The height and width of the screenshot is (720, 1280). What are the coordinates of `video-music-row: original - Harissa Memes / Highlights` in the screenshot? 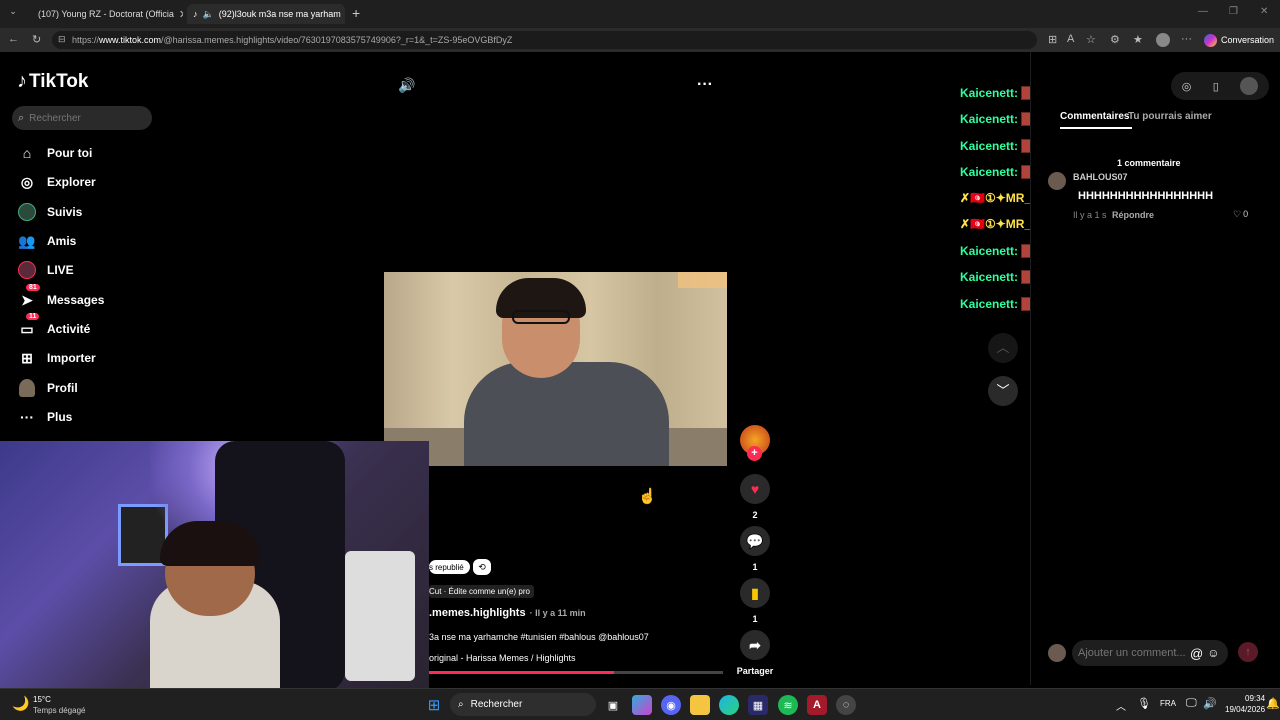 It's located at (502, 658).